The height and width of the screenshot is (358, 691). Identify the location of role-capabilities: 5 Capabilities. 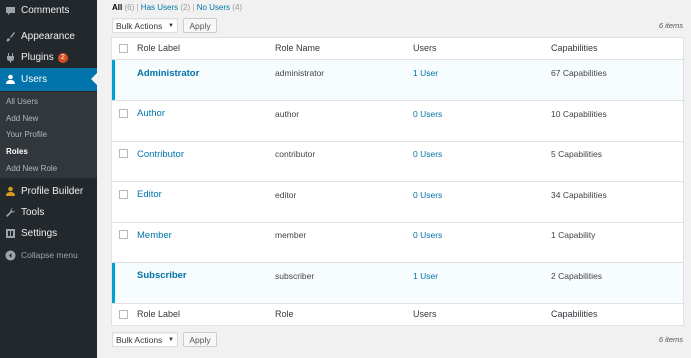
(577, 154).